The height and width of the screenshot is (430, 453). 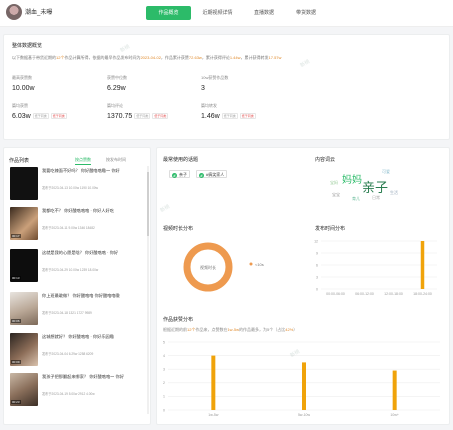 What do you see at coordinates (335, 294) in the screenshot?
I see `x-tick-label: 00:00-06:00` at bounding box center [335, 294].